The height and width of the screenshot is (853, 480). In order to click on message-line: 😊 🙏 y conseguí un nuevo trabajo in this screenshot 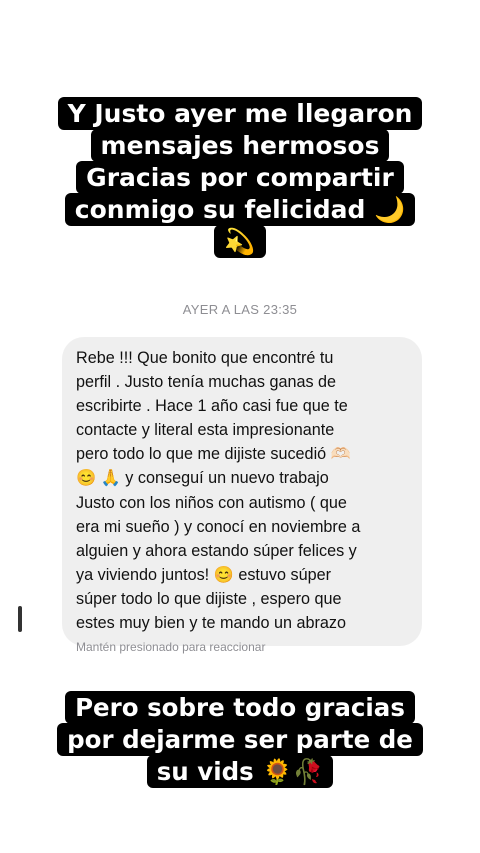, I will do `click(202, 478)`.